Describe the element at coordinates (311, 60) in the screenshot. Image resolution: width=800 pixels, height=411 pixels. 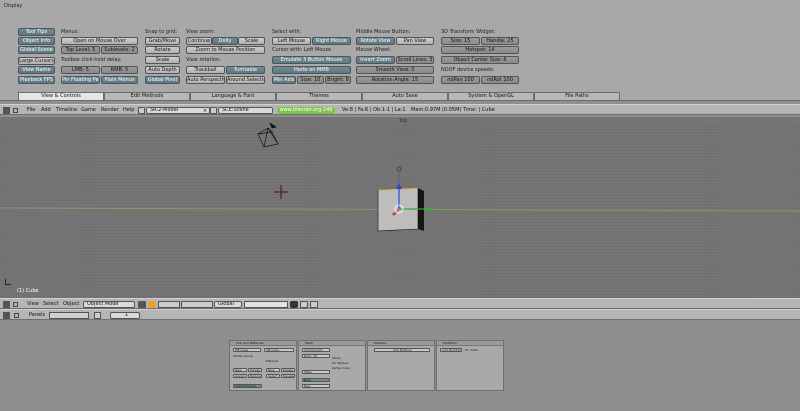
I see `emulate-3-button-toggle: Emulate 3 Button Mouse` at that location.